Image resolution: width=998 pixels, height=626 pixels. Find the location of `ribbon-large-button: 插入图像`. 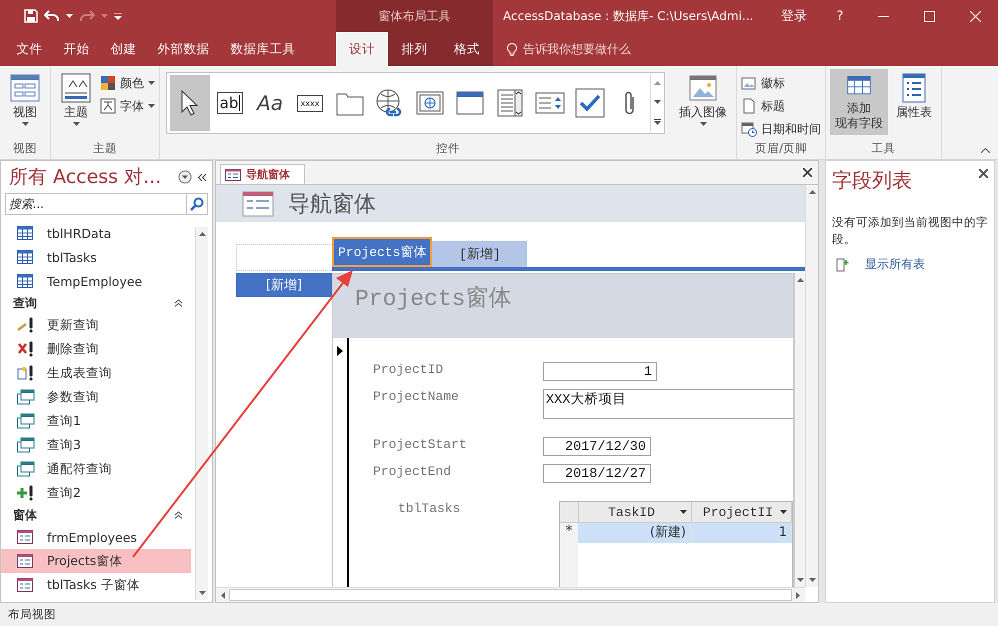

ribbon-large-button: 插入图像 is located at coordinates (703, 102).